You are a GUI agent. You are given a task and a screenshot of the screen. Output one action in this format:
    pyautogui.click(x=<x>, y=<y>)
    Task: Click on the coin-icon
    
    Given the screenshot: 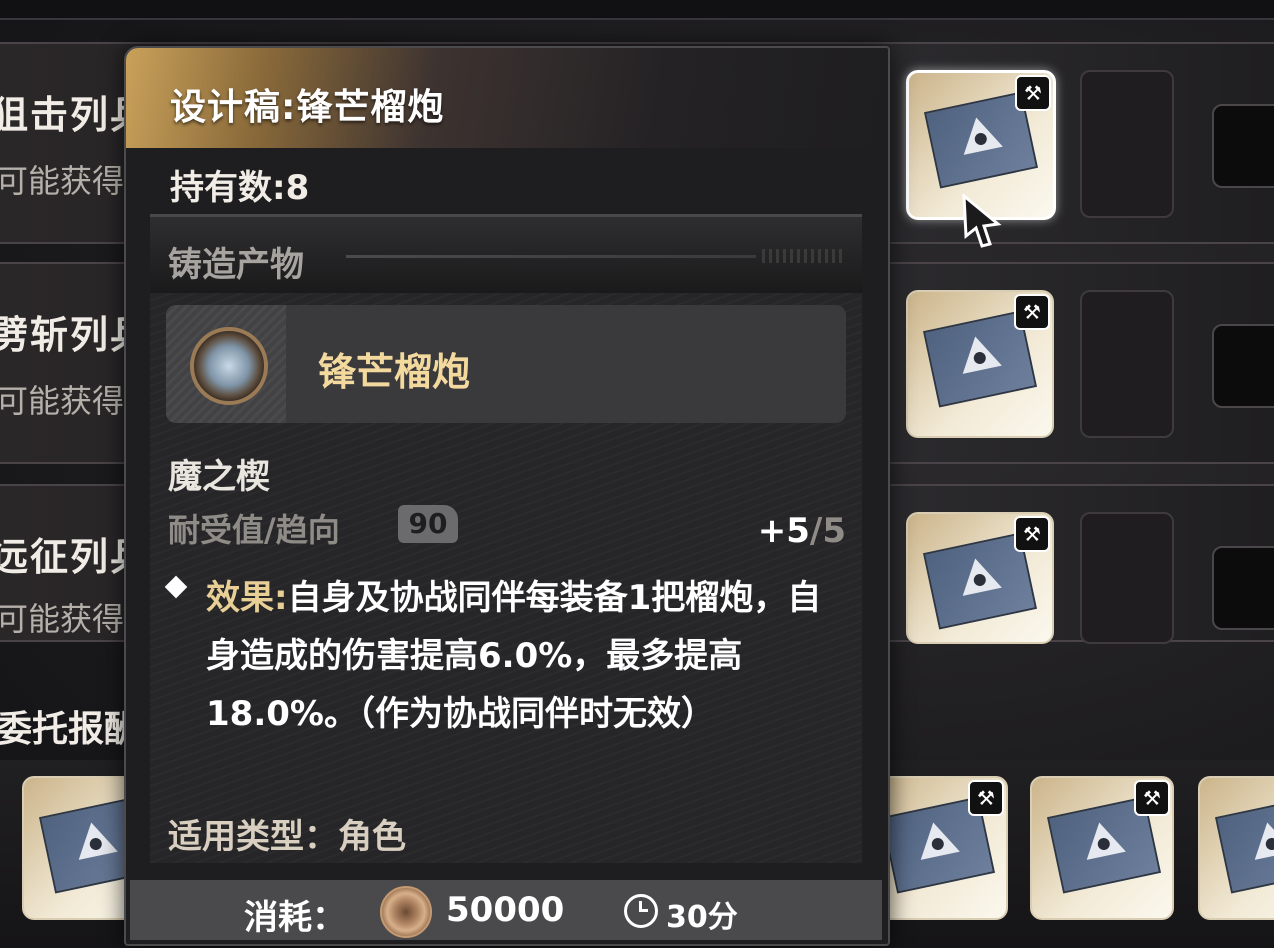 What is the action you would take?
    pyautogui.click(x=406, y=912)
    